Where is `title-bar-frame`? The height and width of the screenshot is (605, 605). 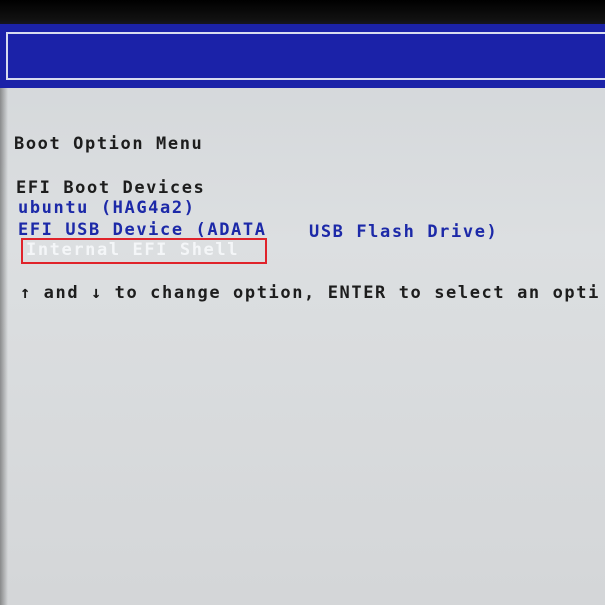
title-bar-frame is located at coordinates (305, 56).